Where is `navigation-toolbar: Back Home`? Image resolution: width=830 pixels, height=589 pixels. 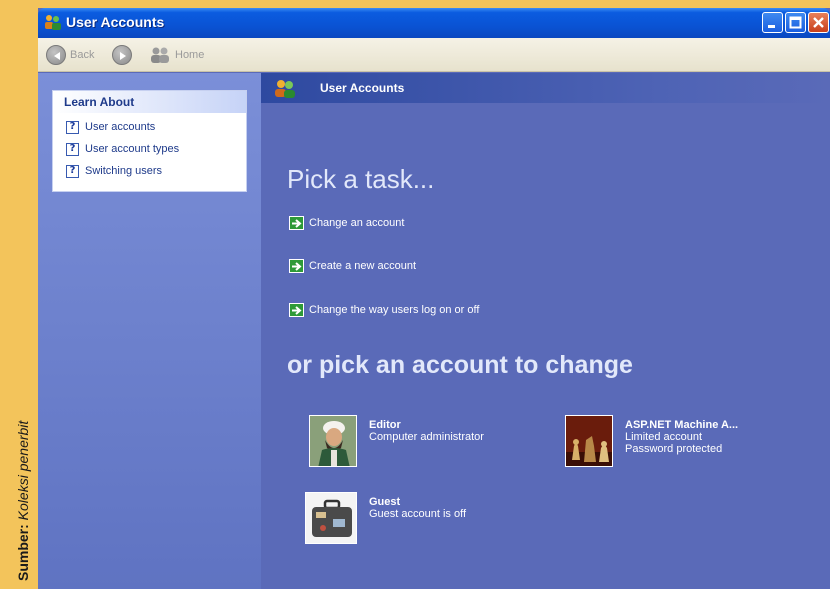 navigation-toolbar: Back Home is located at coordinates (434, 55).